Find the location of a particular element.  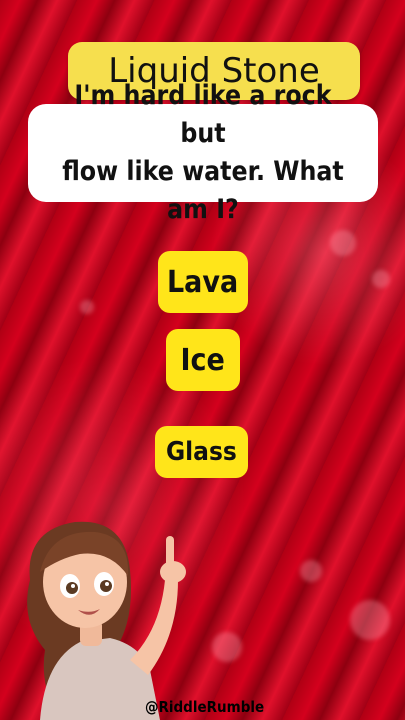

answer-option-label: Lava is located at coordinates (203, 282).